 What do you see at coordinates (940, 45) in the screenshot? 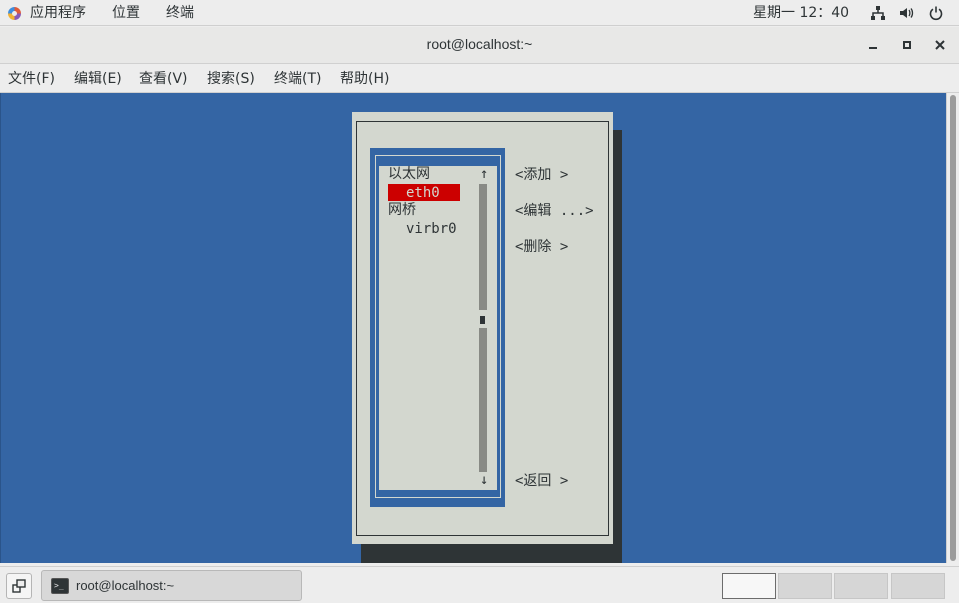
I see `close-button` at bounding box center [940, 45].